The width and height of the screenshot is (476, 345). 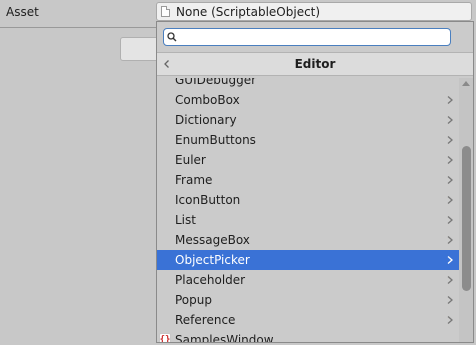 What do you see at coordinates (308, 220) in the screenshot?
I see `list-item-list: List` at bounding box center [308, 220].